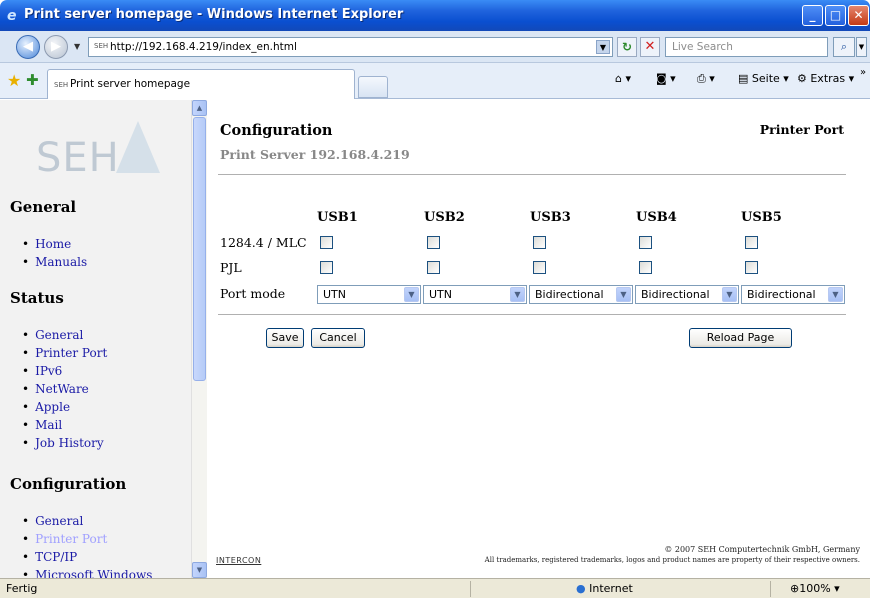  I want to click on row-label-mlc: 1284.4 / MLC, so click(263, 242).